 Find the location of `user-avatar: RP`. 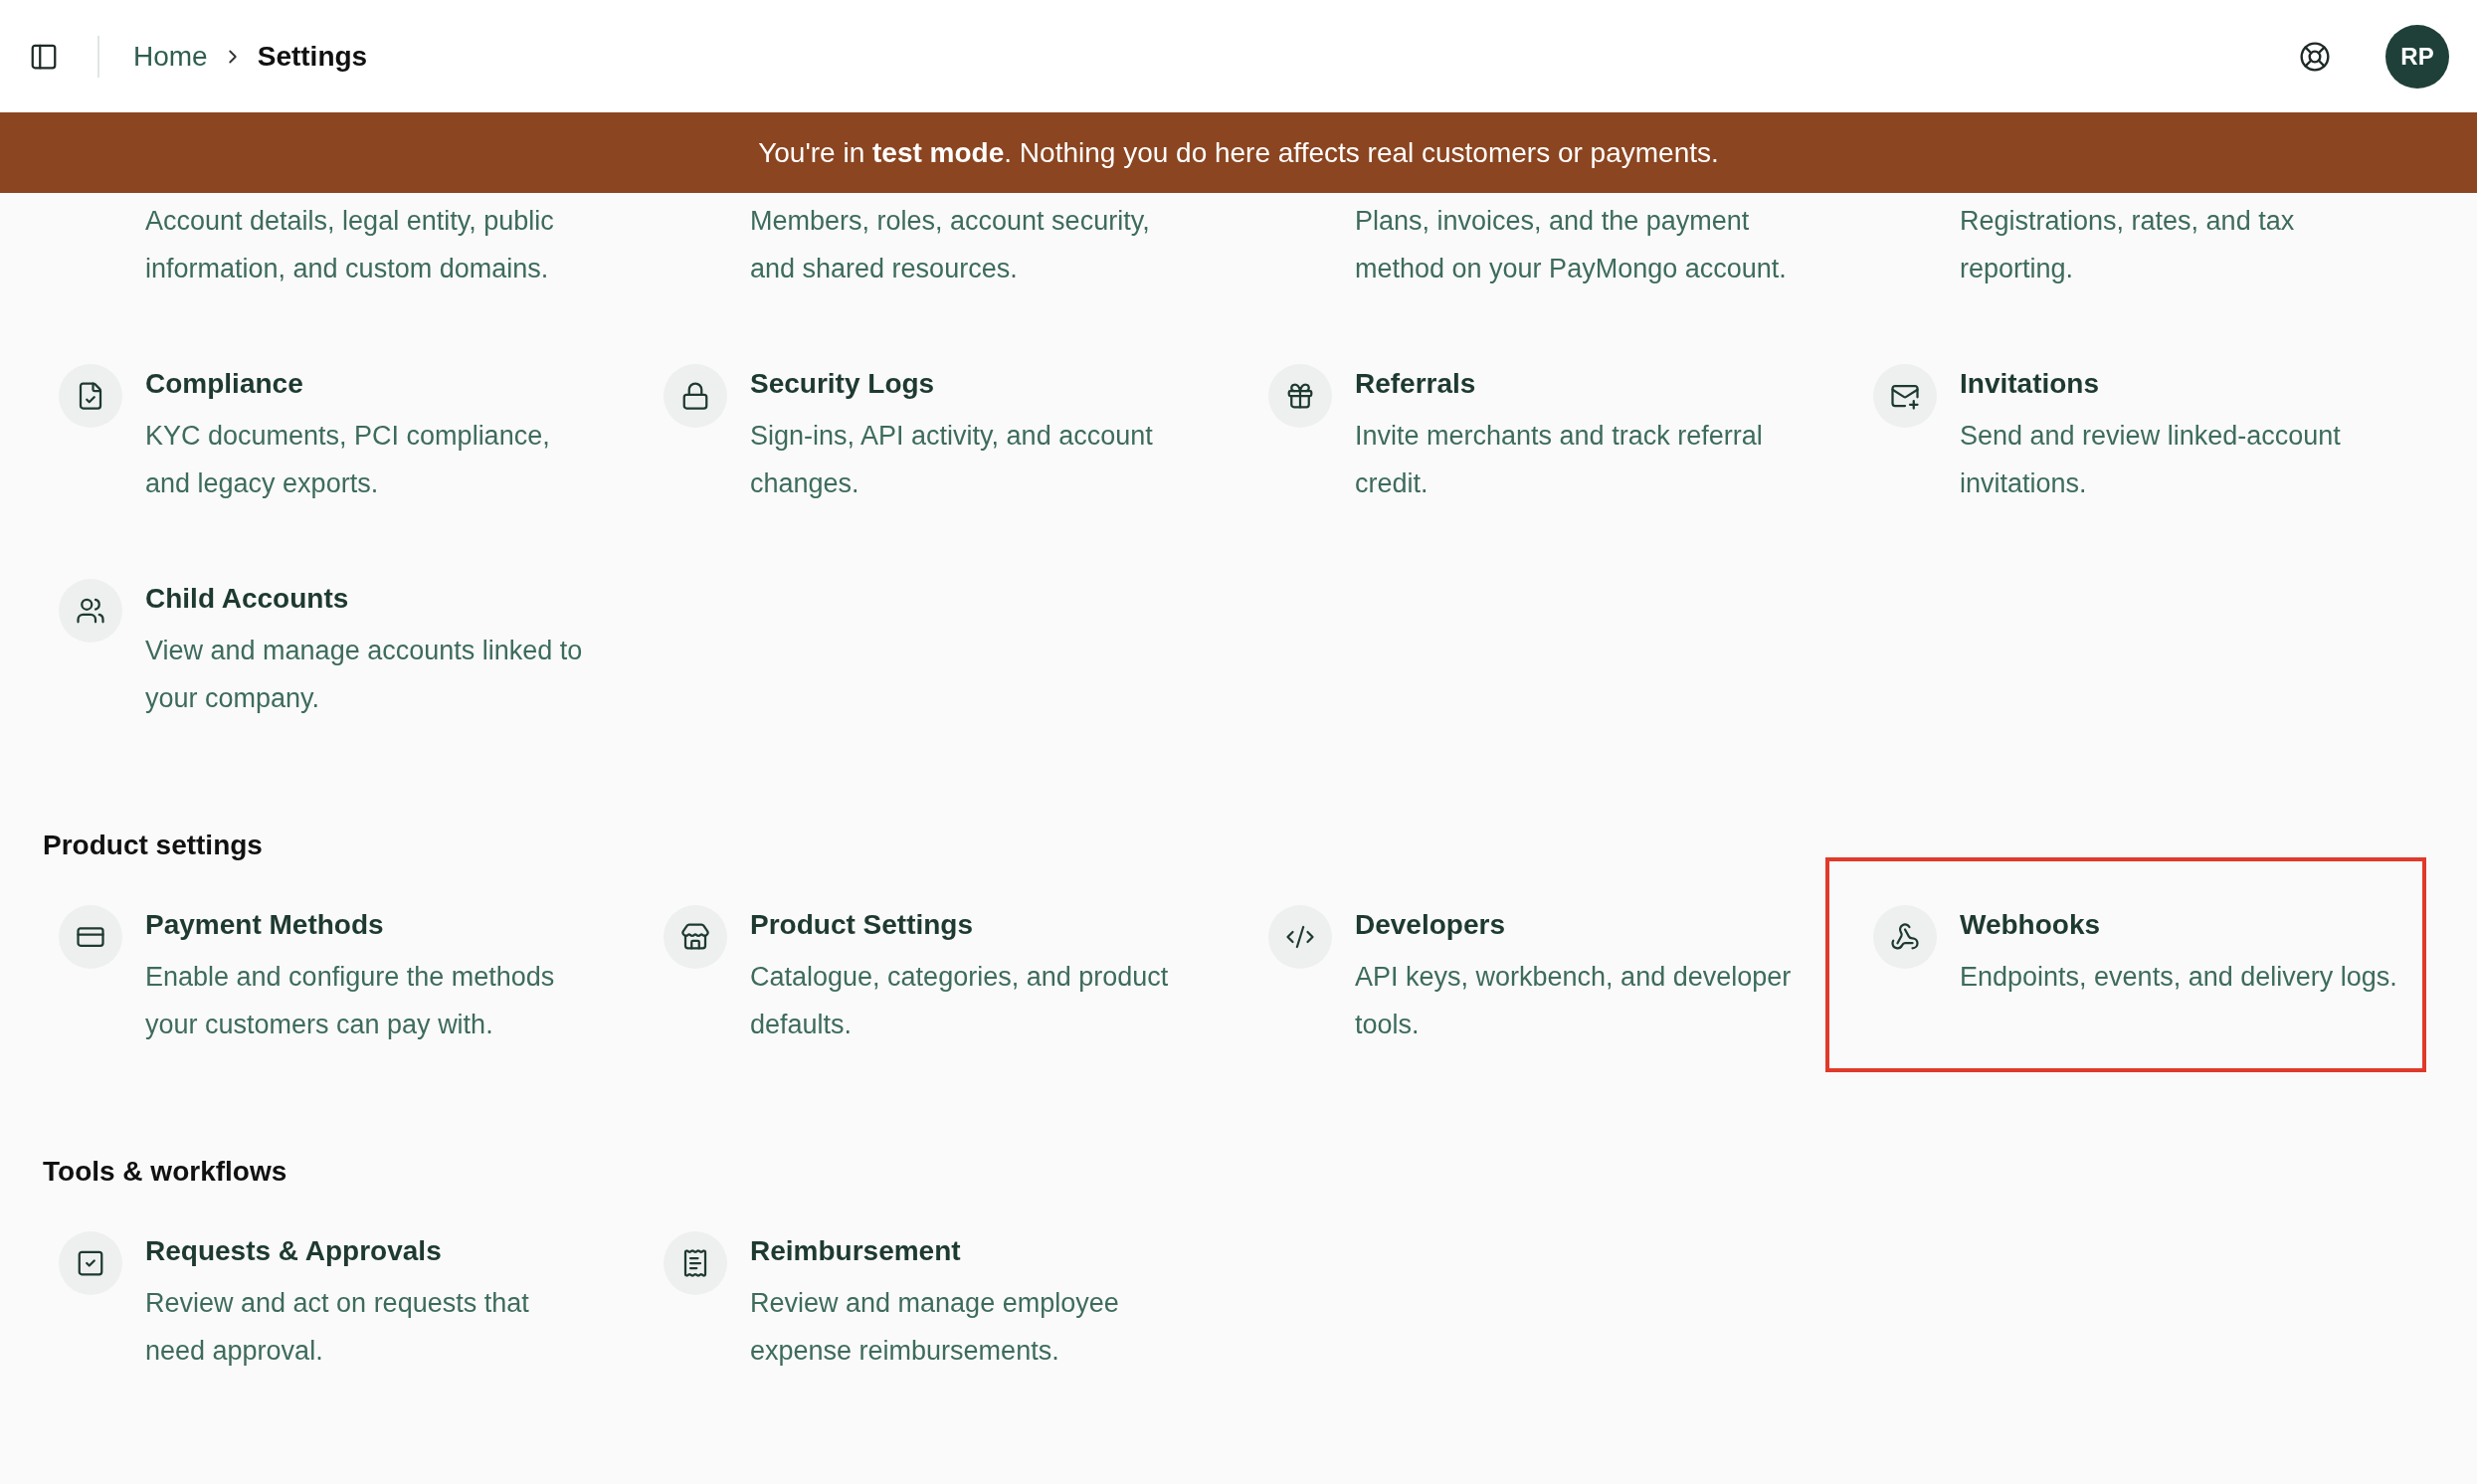

user-avatar: RP is located at coordinates (2417, 57).